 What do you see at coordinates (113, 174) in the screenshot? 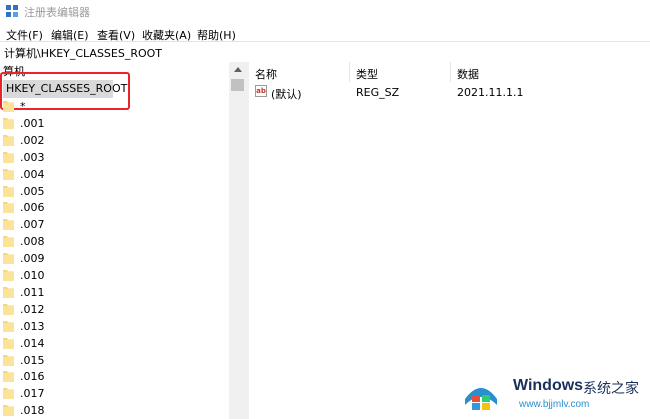
I see `tree-node: .004` at bounding box center [113, 174].